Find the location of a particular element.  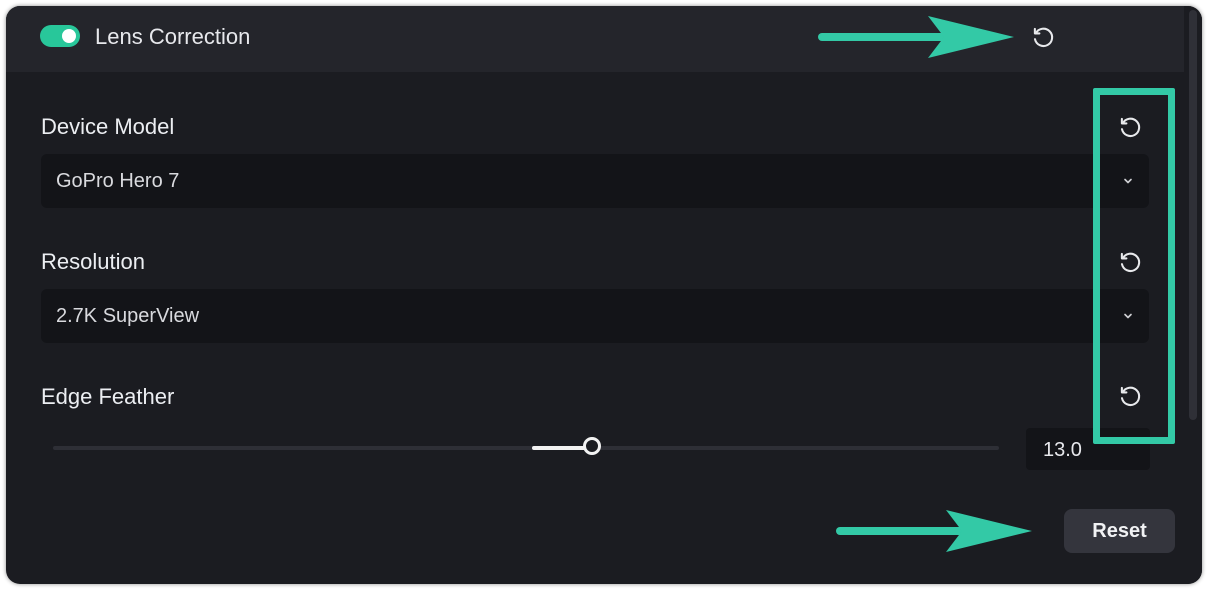

annotation-highlight-box is located at coordinates (1134, 266).